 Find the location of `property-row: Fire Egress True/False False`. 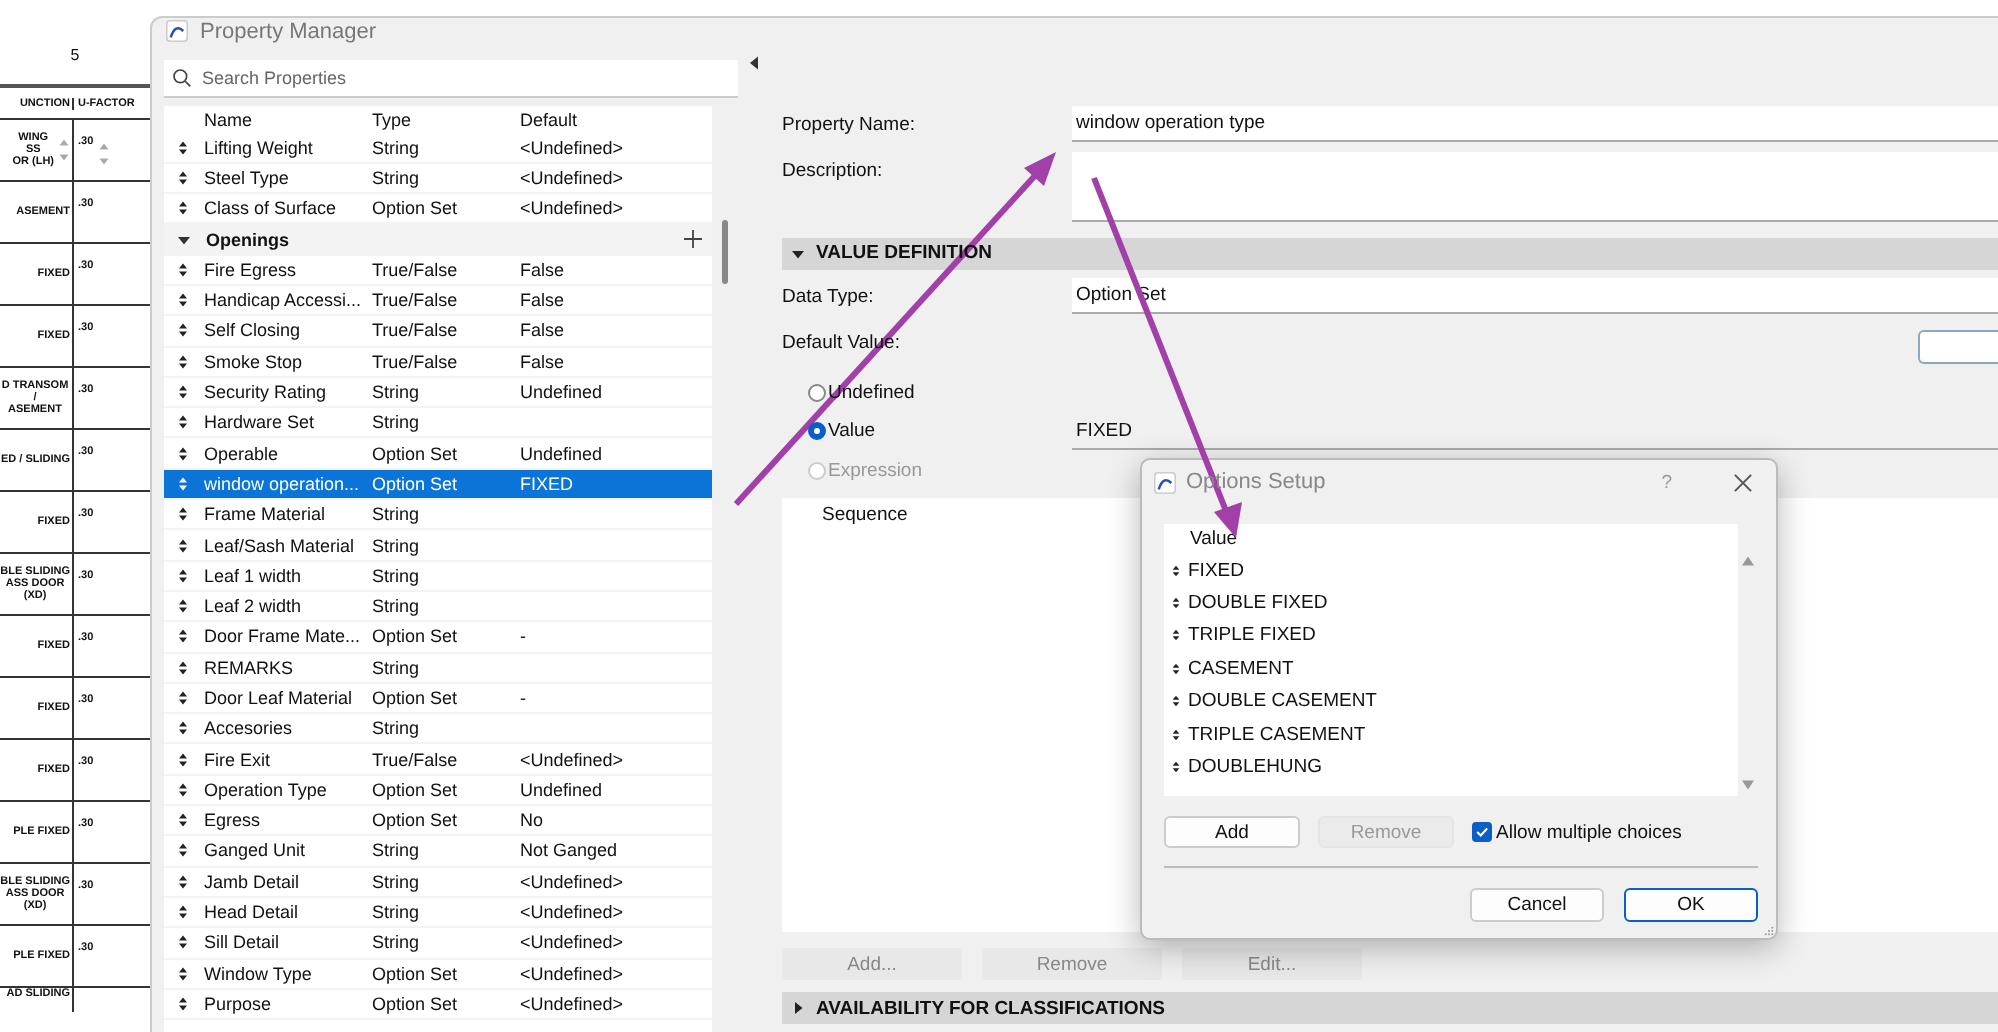

property-row: Fire Egress True/False False is located at coordinates (438, 270).